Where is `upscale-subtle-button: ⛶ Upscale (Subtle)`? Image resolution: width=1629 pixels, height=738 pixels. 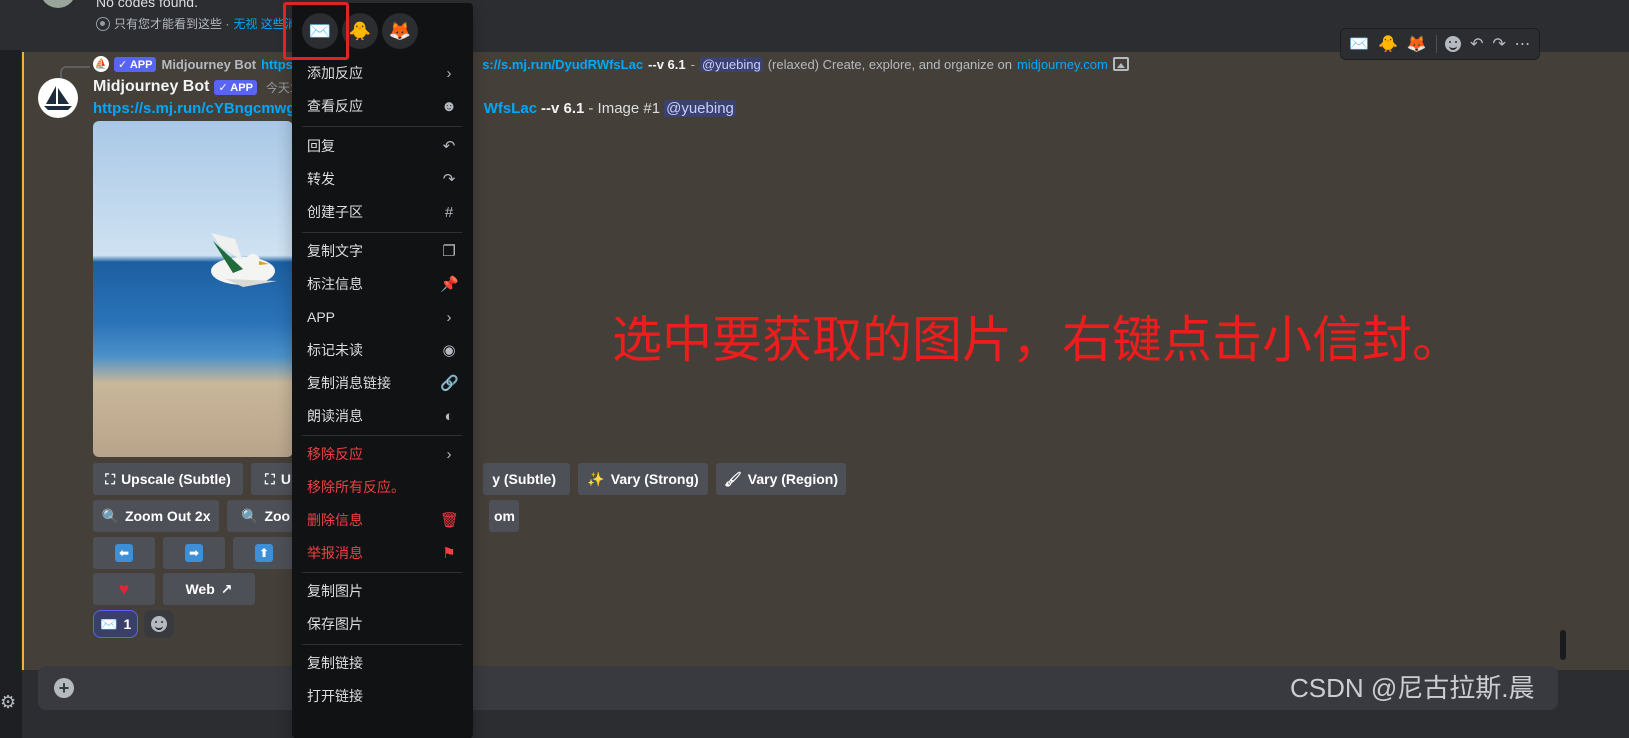 upscale-subtle-button: ⛶ Upscale (Subtle) is located at coordinates (168, 479).